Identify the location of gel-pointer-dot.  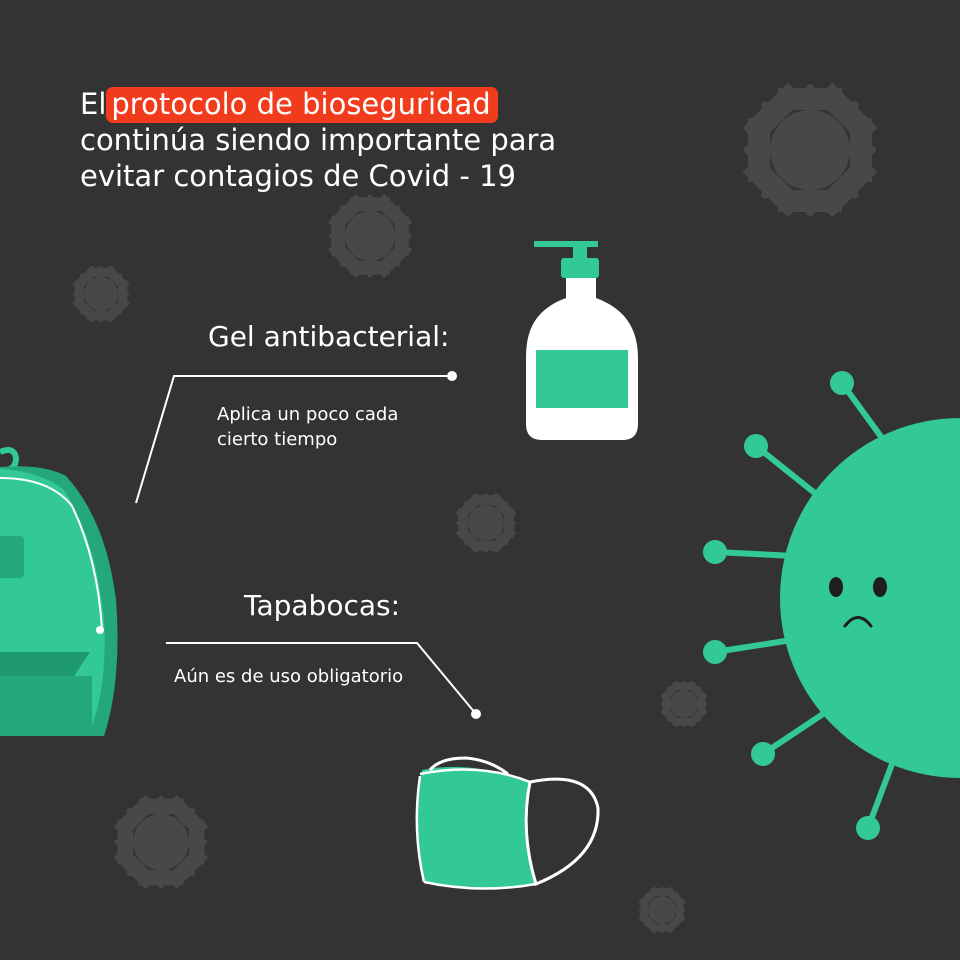
(452, 376).